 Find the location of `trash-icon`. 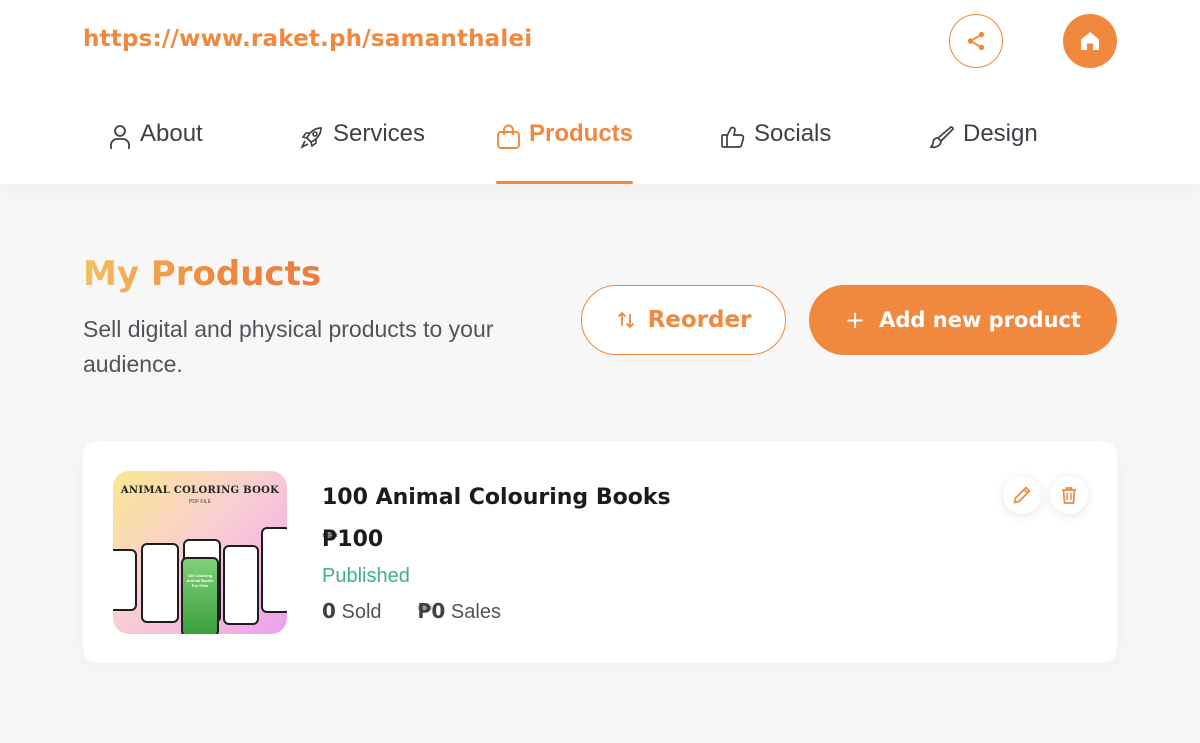

trash-icon is located at coordinates (1069, 495).